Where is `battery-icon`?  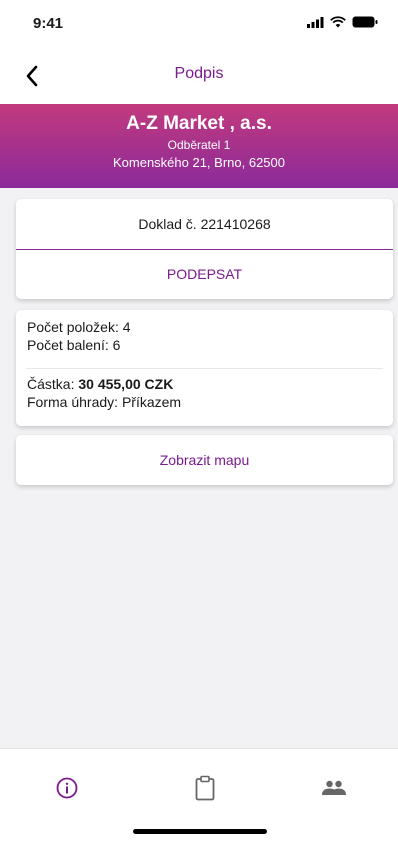 battery-icon is located at coordinates (365, 22).